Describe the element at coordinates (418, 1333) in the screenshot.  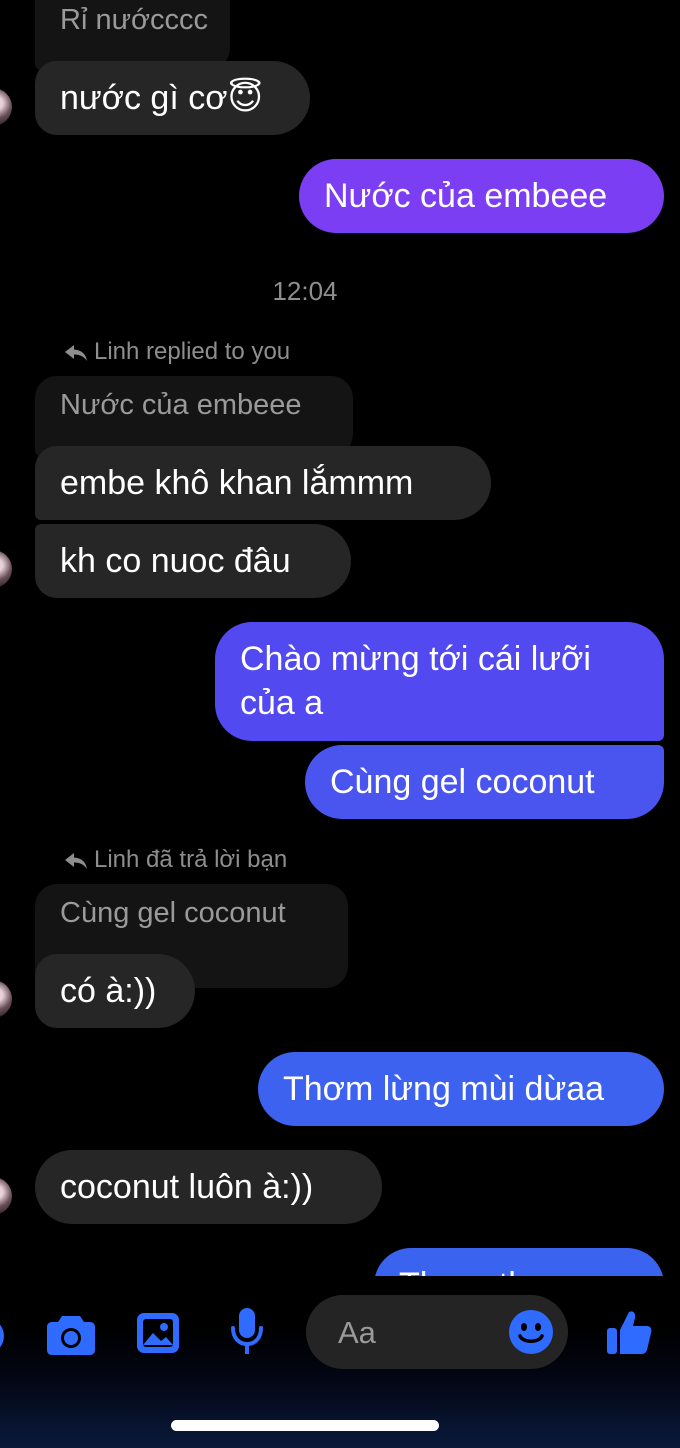
I see `message-input` at that location.